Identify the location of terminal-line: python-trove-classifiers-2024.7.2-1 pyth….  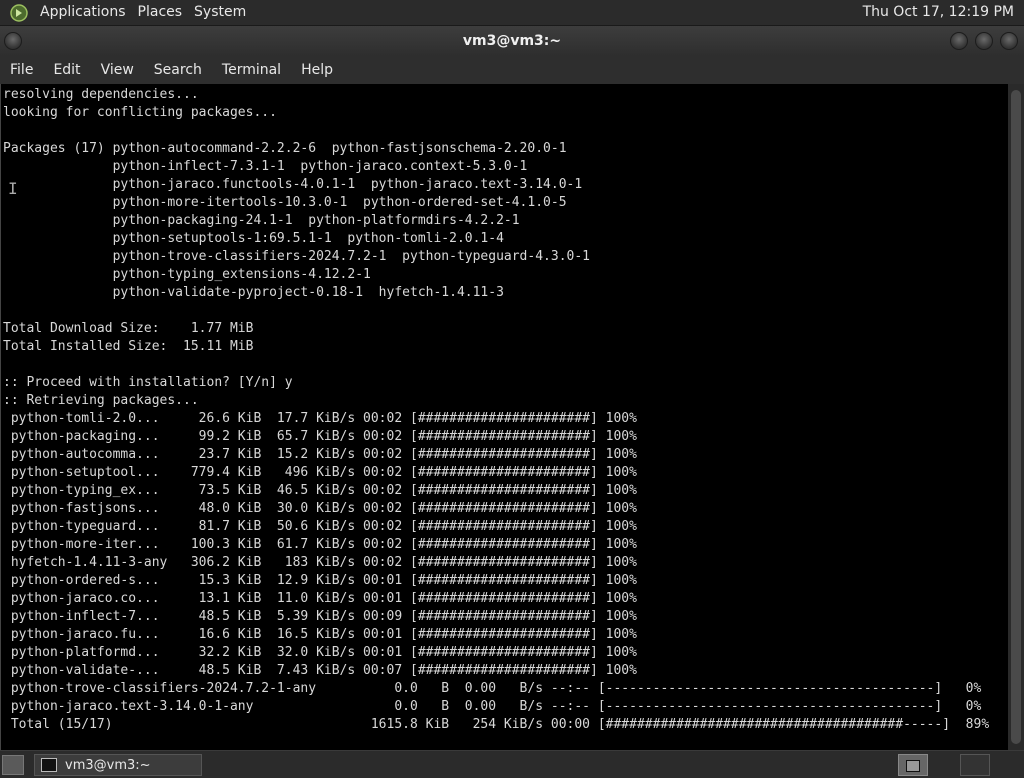
(296, 256).